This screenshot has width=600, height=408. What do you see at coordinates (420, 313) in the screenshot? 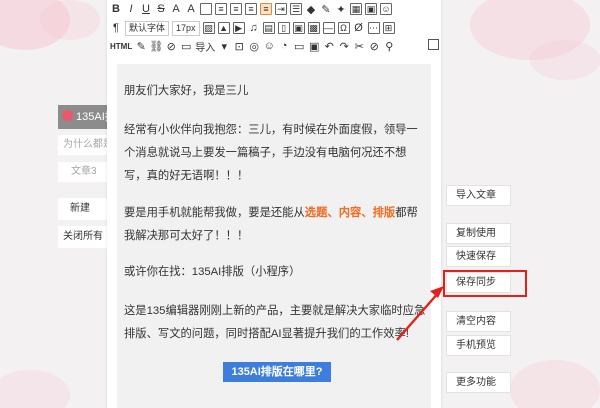
I see `annotation-arrow` at bounding box center [420, 313].